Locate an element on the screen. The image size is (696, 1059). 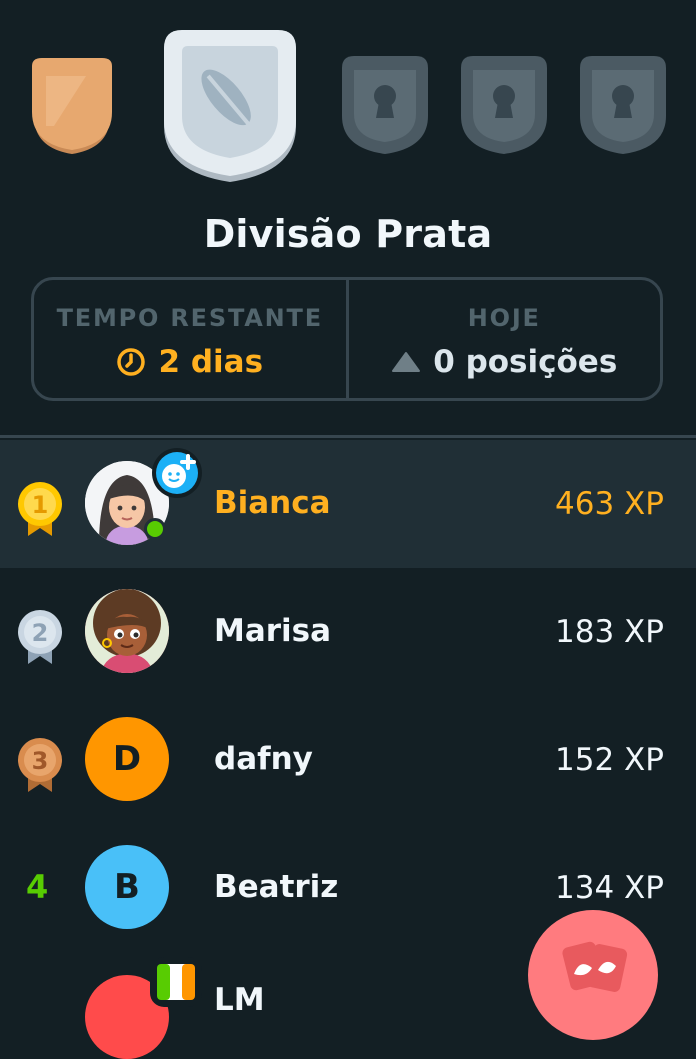
rank-number: 2 is located at coordinates (40, 633).